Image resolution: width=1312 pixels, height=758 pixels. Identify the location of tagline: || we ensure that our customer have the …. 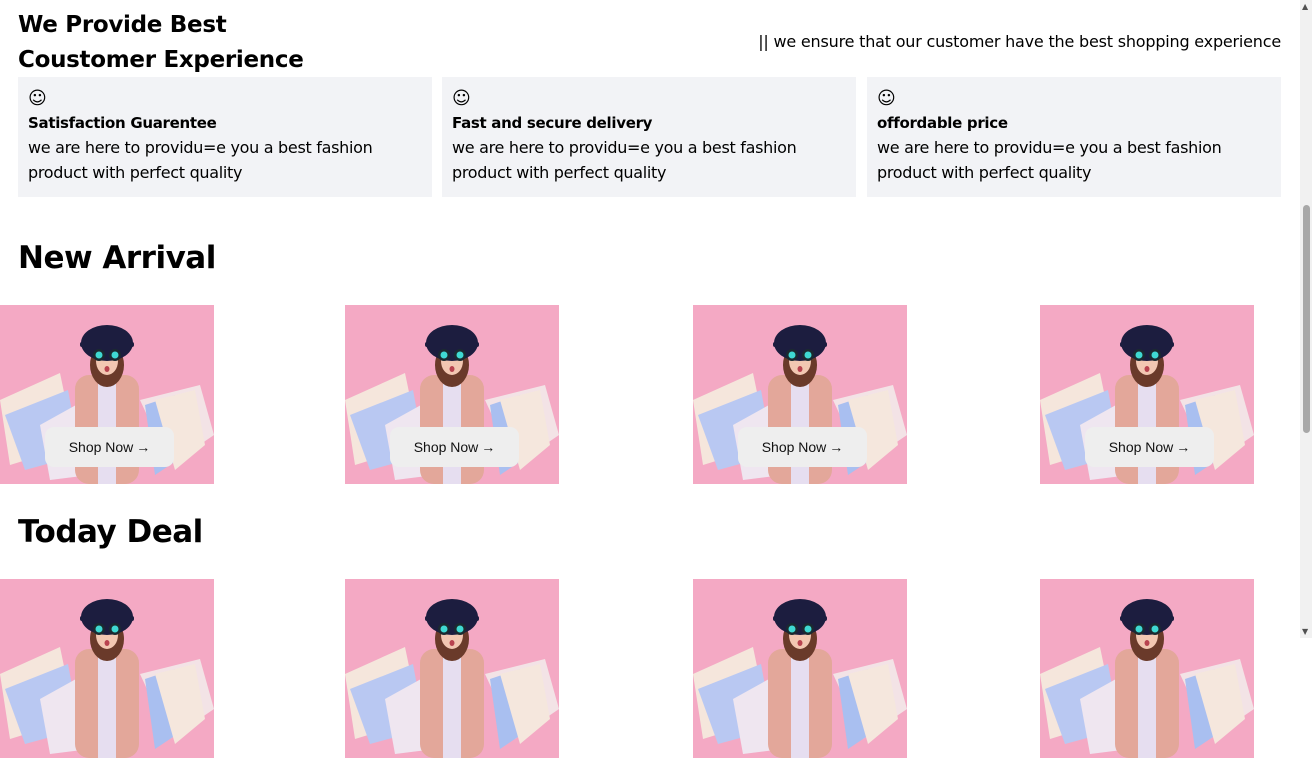
(1019, 41).